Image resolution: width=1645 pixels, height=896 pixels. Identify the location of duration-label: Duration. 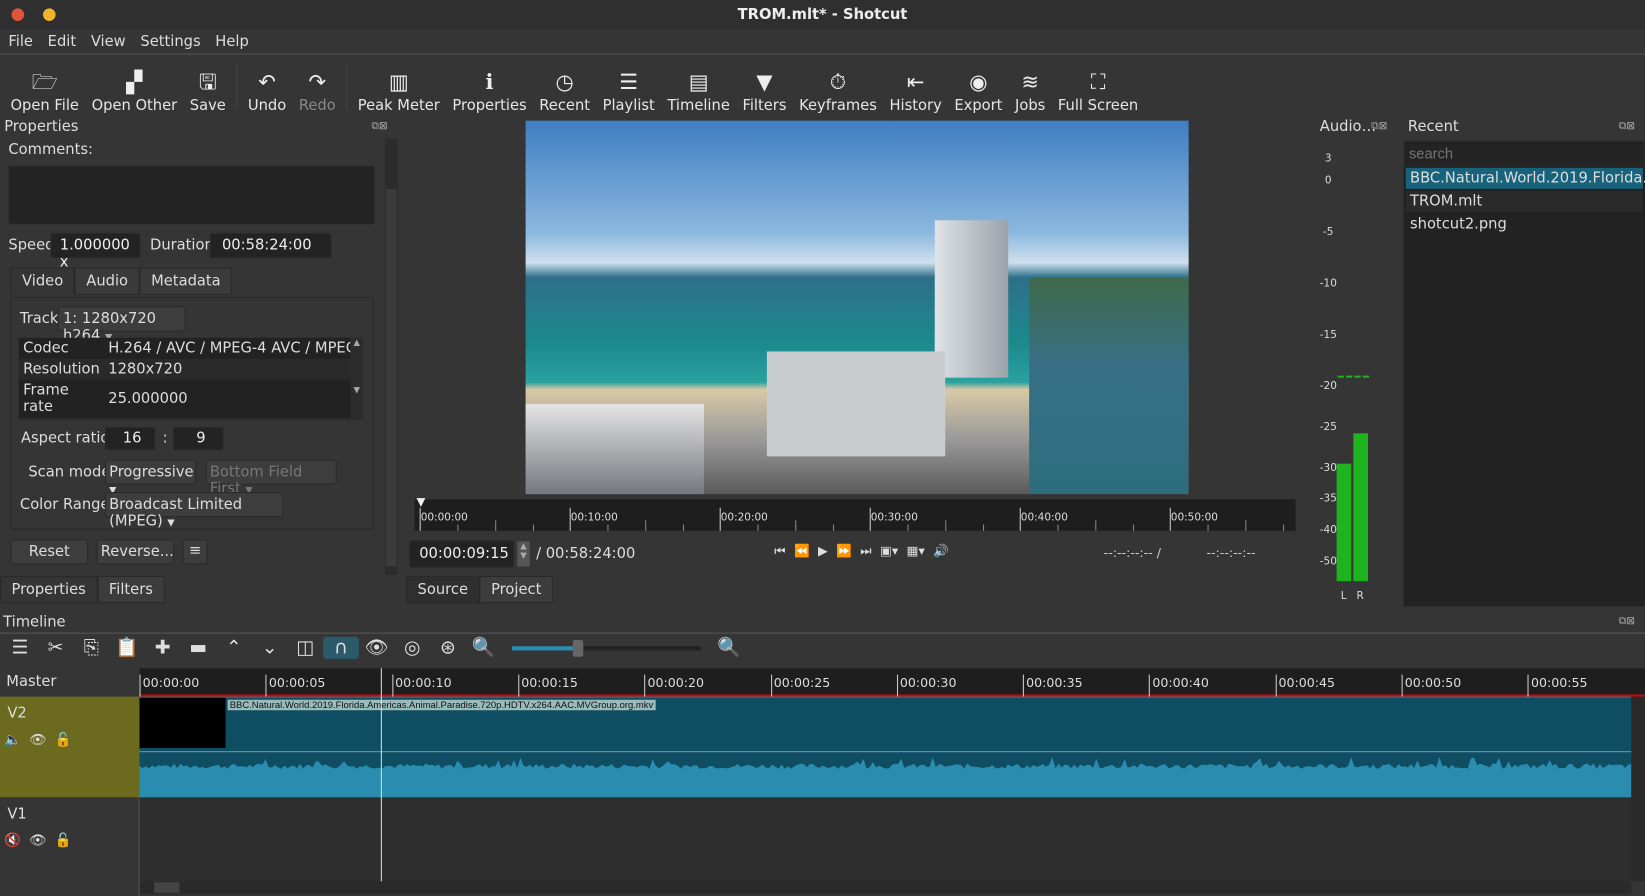
(182, 245).